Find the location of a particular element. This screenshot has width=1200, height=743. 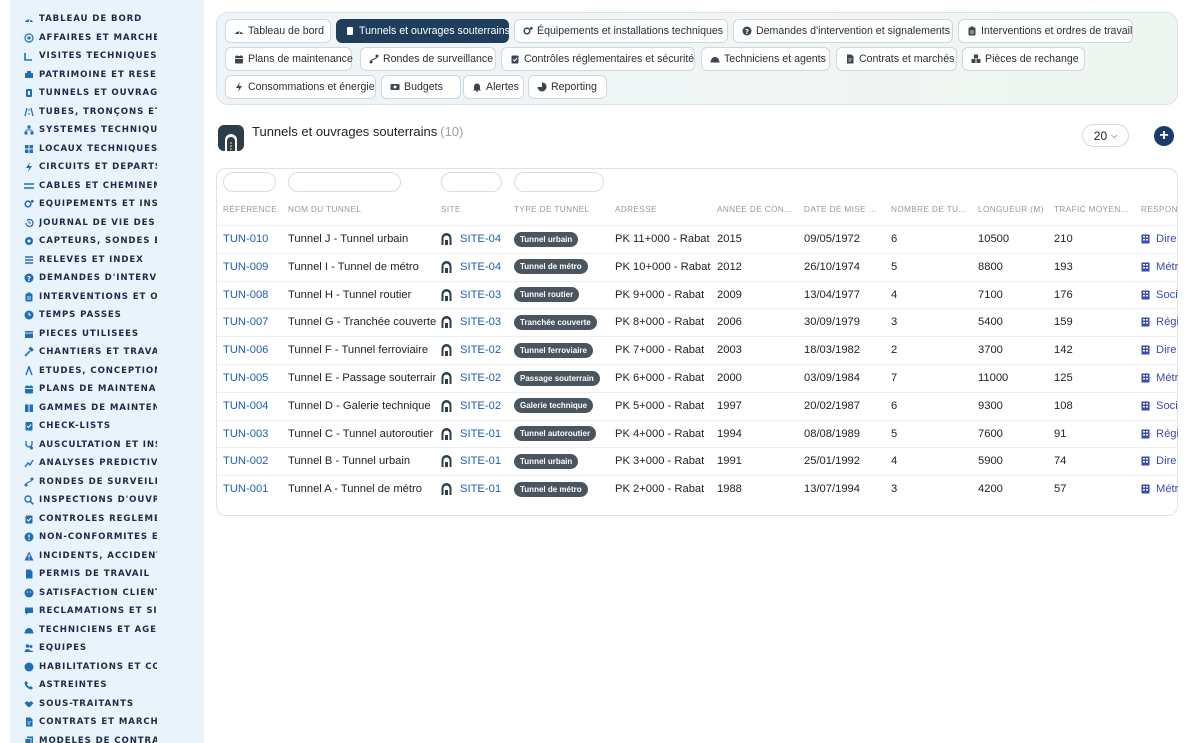

tab-pieces-de-rechange: Pièces de rechange is located at coordinates (1023, 59).